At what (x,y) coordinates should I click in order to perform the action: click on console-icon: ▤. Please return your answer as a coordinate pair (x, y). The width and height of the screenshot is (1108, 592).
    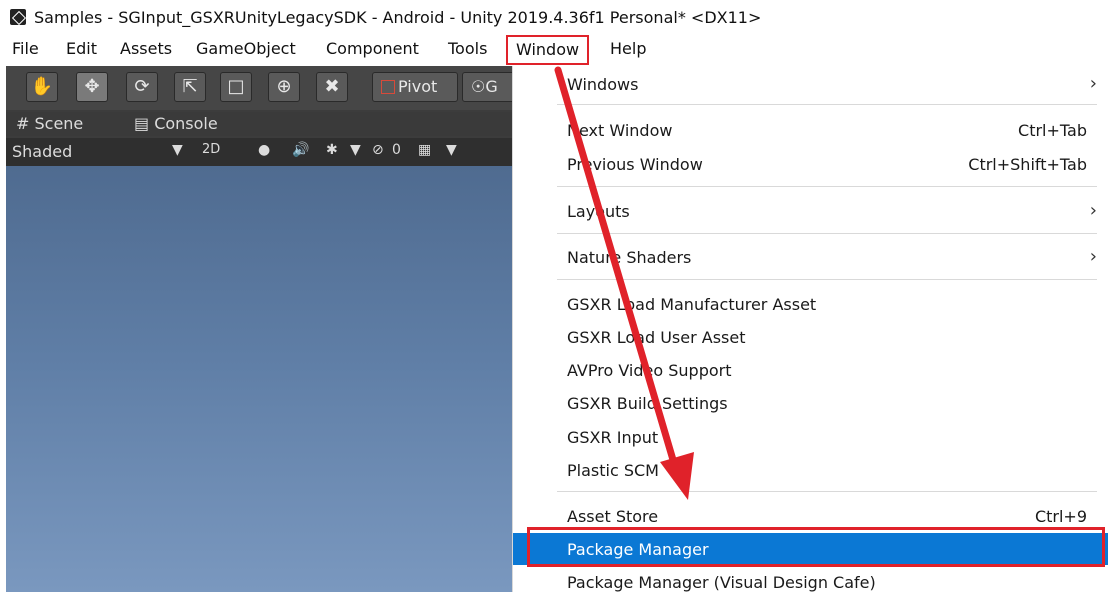
    Looking at the image, I should click on (144, 123).